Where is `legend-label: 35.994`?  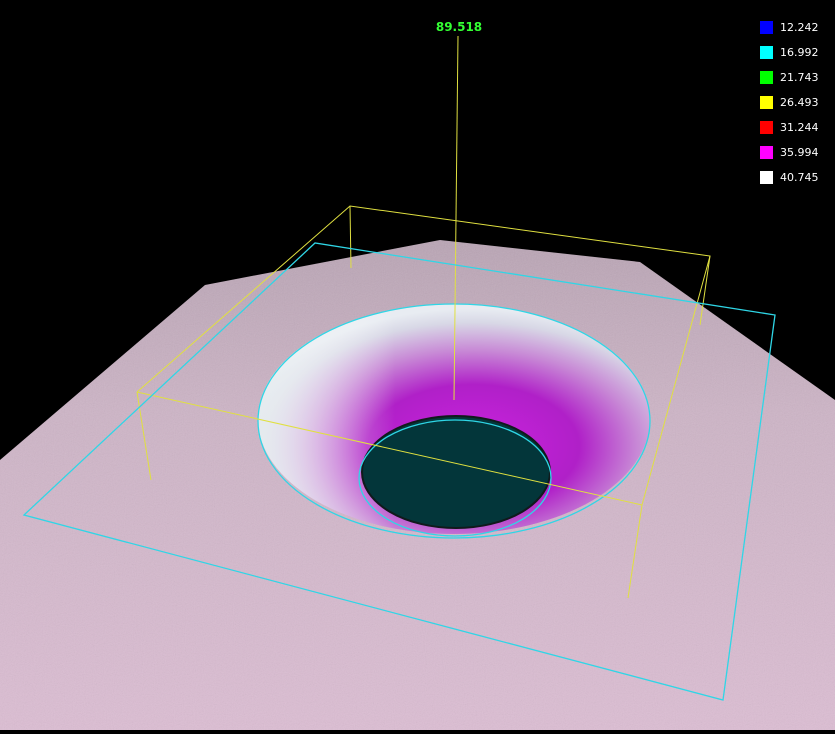 legend-label: 35.994 is located at coordinates (799, 152).